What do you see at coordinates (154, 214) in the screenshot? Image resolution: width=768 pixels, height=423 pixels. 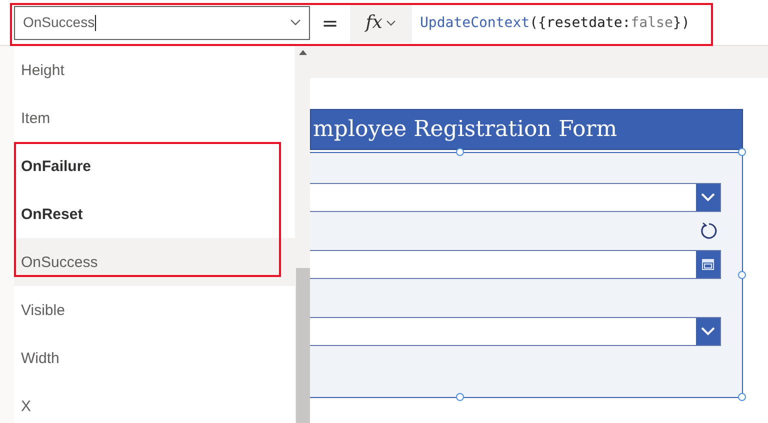 I see `property-list-item: OnReset` at bounding box center [154, 214].